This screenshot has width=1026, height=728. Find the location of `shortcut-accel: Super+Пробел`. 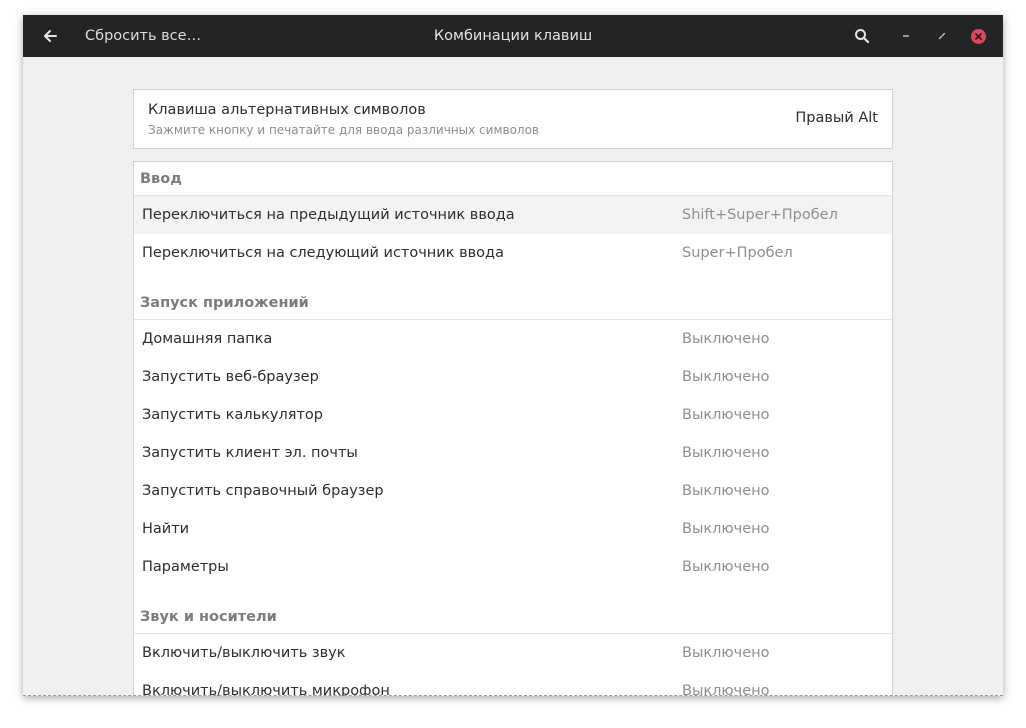

shortcut-accel: Super+Пробел is located at coordinates (737, 253).